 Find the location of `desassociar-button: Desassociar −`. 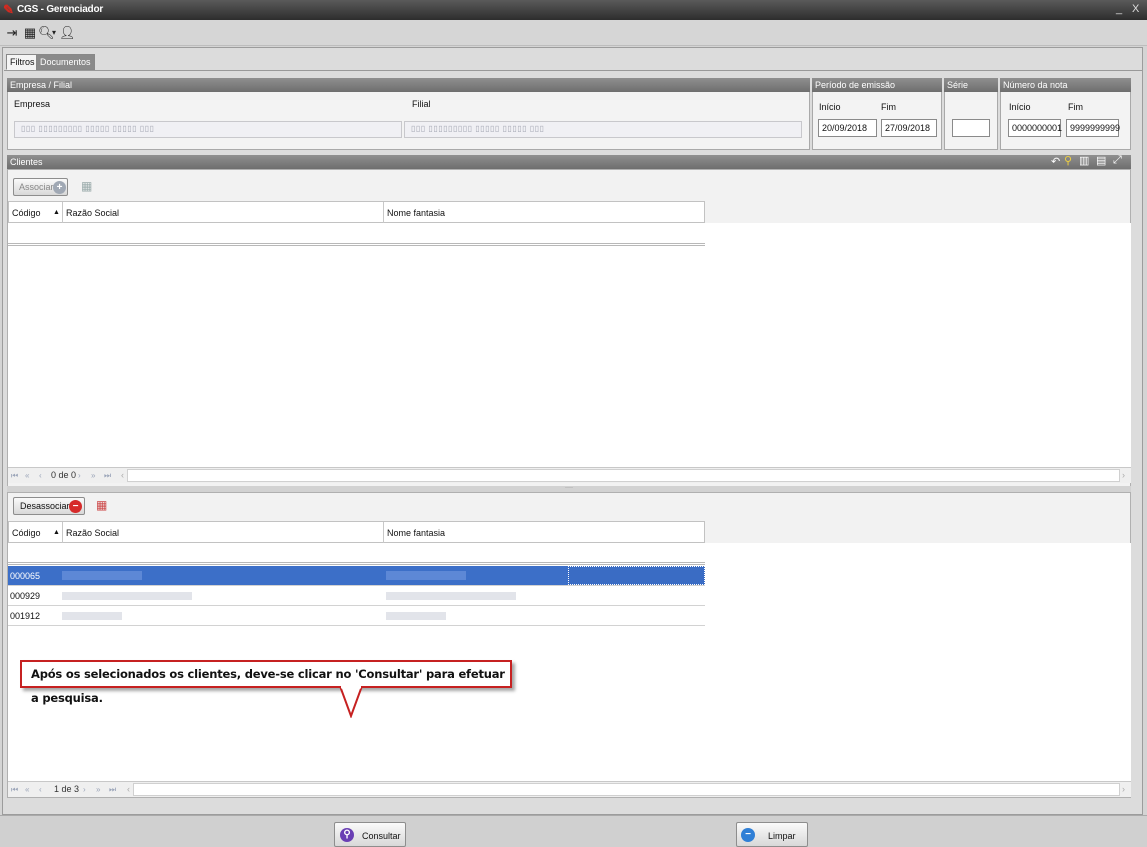

desassociar-button: Desassociar − is located at coordinates (49, 506).